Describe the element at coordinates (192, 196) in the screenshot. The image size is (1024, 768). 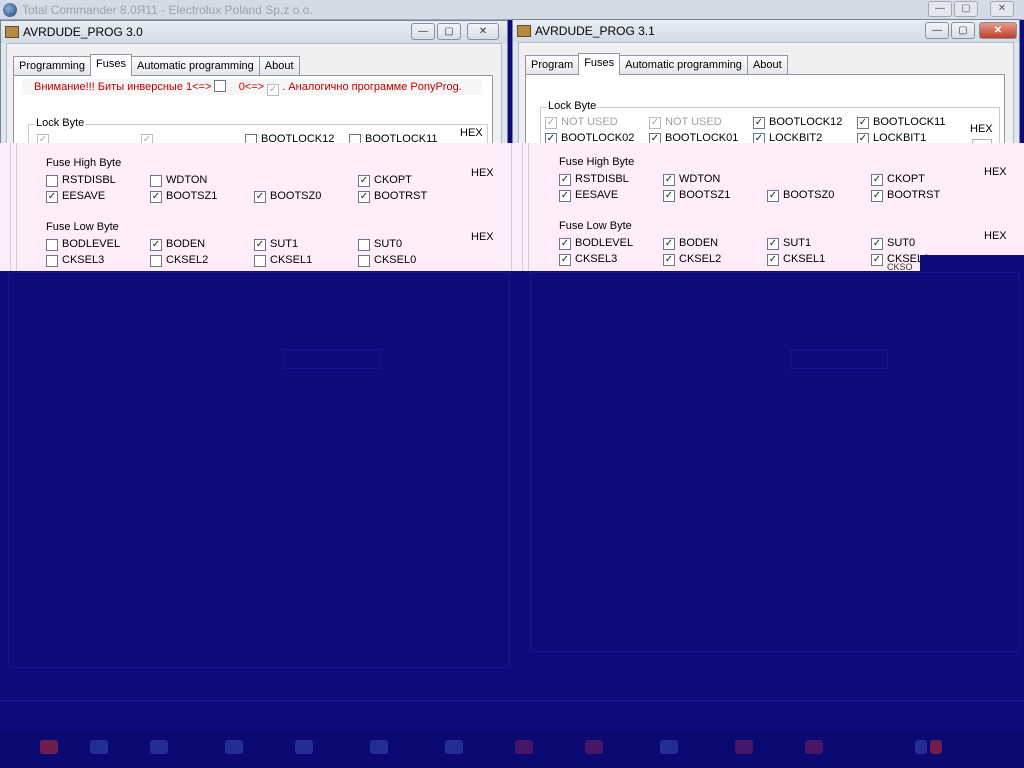
I see `bit-label-bootsz1: BOOTSZ1` at that location.